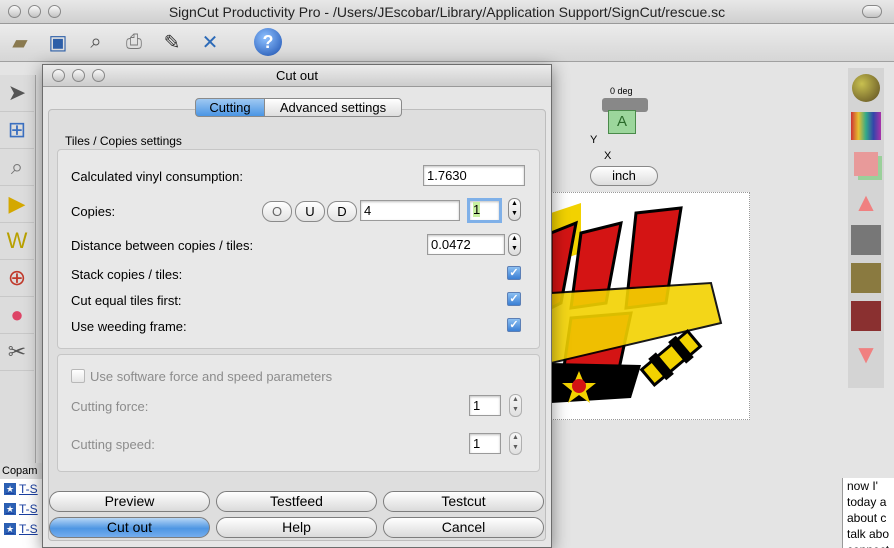  Describe the element at coordinates (866, 126) in the screenshot. I see `gradient-icon` at that location.